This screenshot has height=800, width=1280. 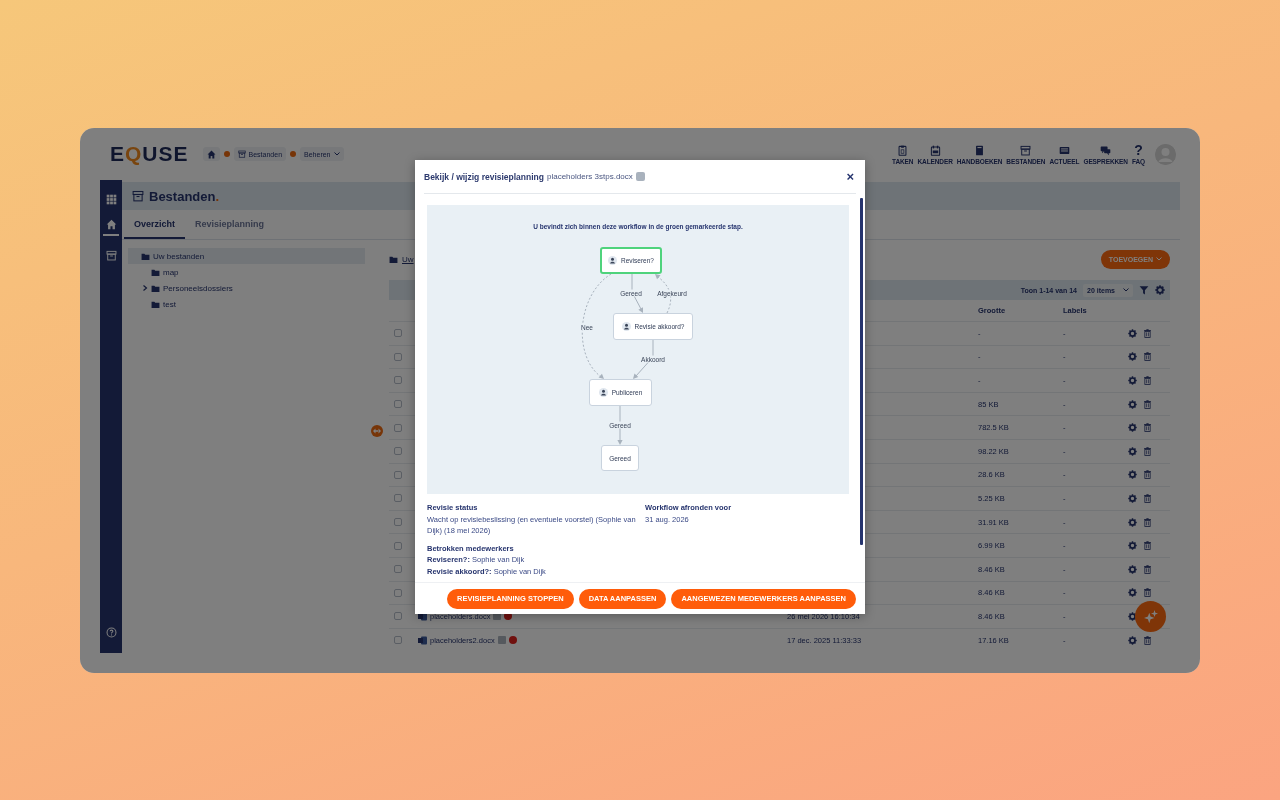 I want to click on close-button: ×, so click(x=850, y=176).